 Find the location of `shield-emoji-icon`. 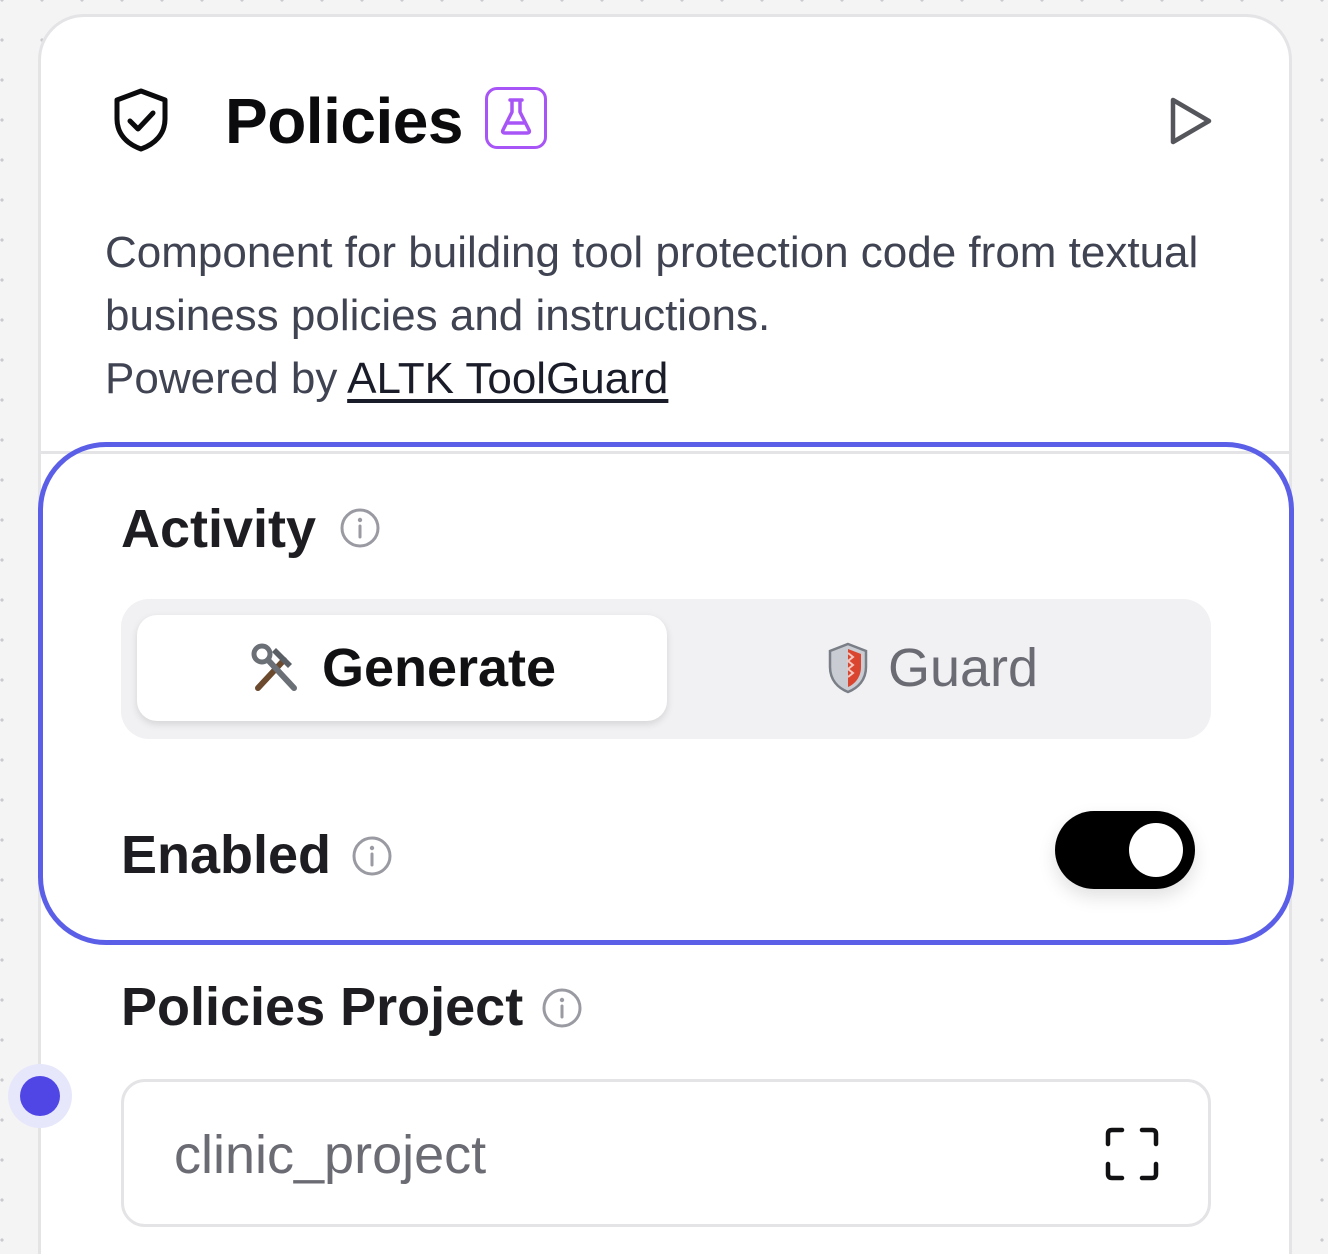

shield-emoji-icon is located at coordinates (848, 668).